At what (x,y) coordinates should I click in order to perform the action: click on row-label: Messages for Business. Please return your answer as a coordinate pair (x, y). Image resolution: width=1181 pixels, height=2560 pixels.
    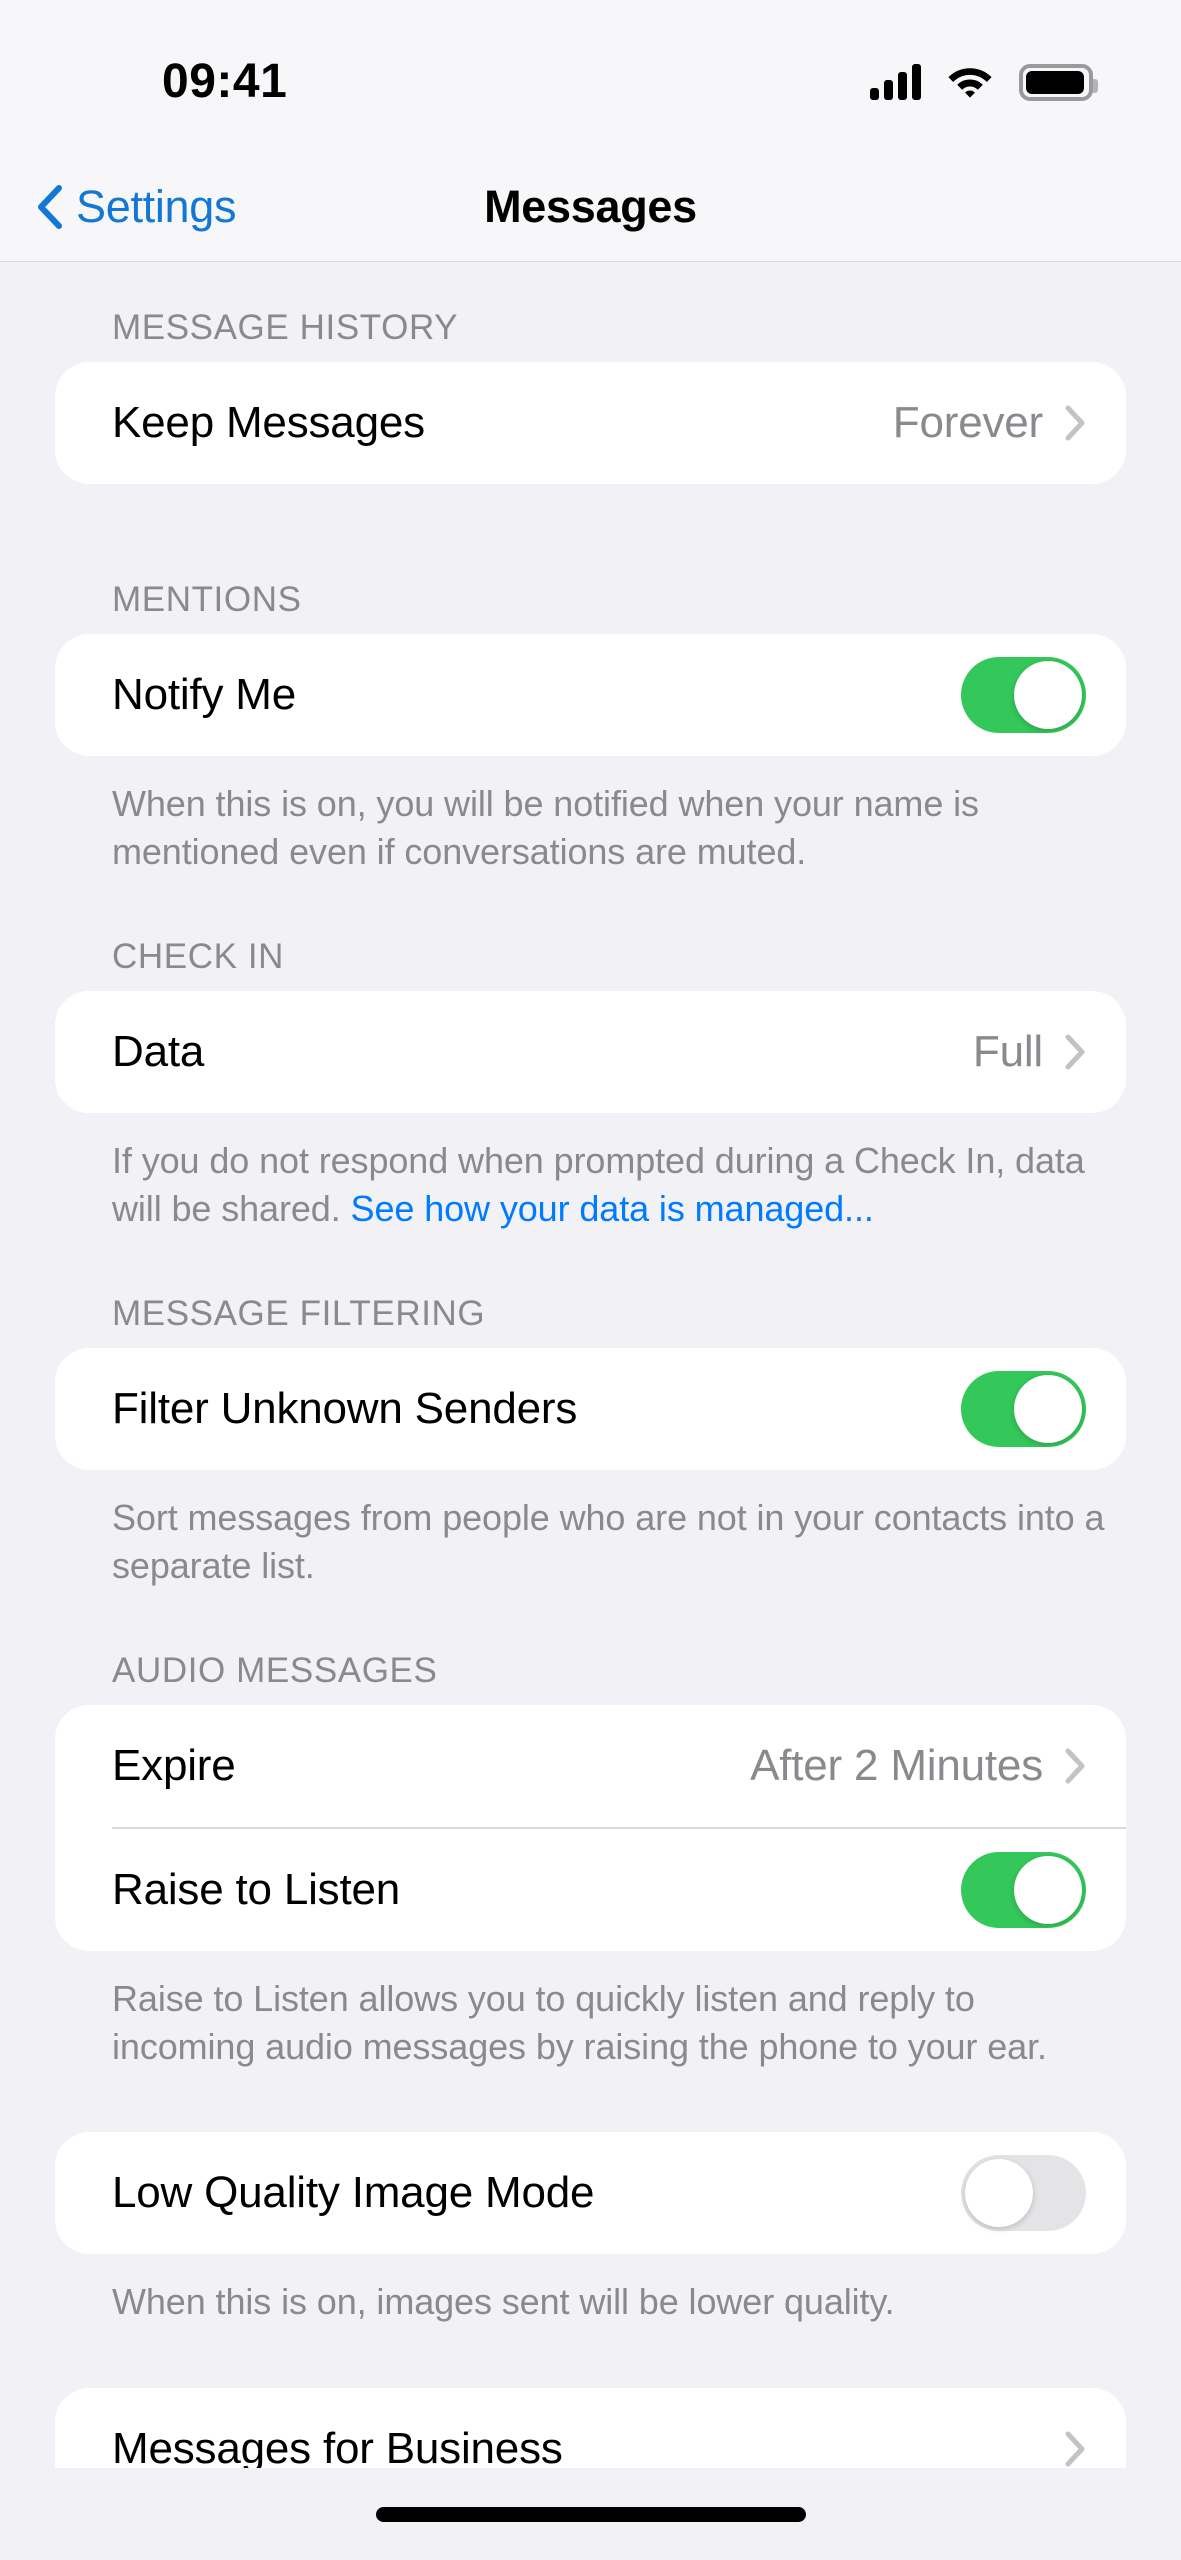
    Looking at the image, I should click on (337, 2445).